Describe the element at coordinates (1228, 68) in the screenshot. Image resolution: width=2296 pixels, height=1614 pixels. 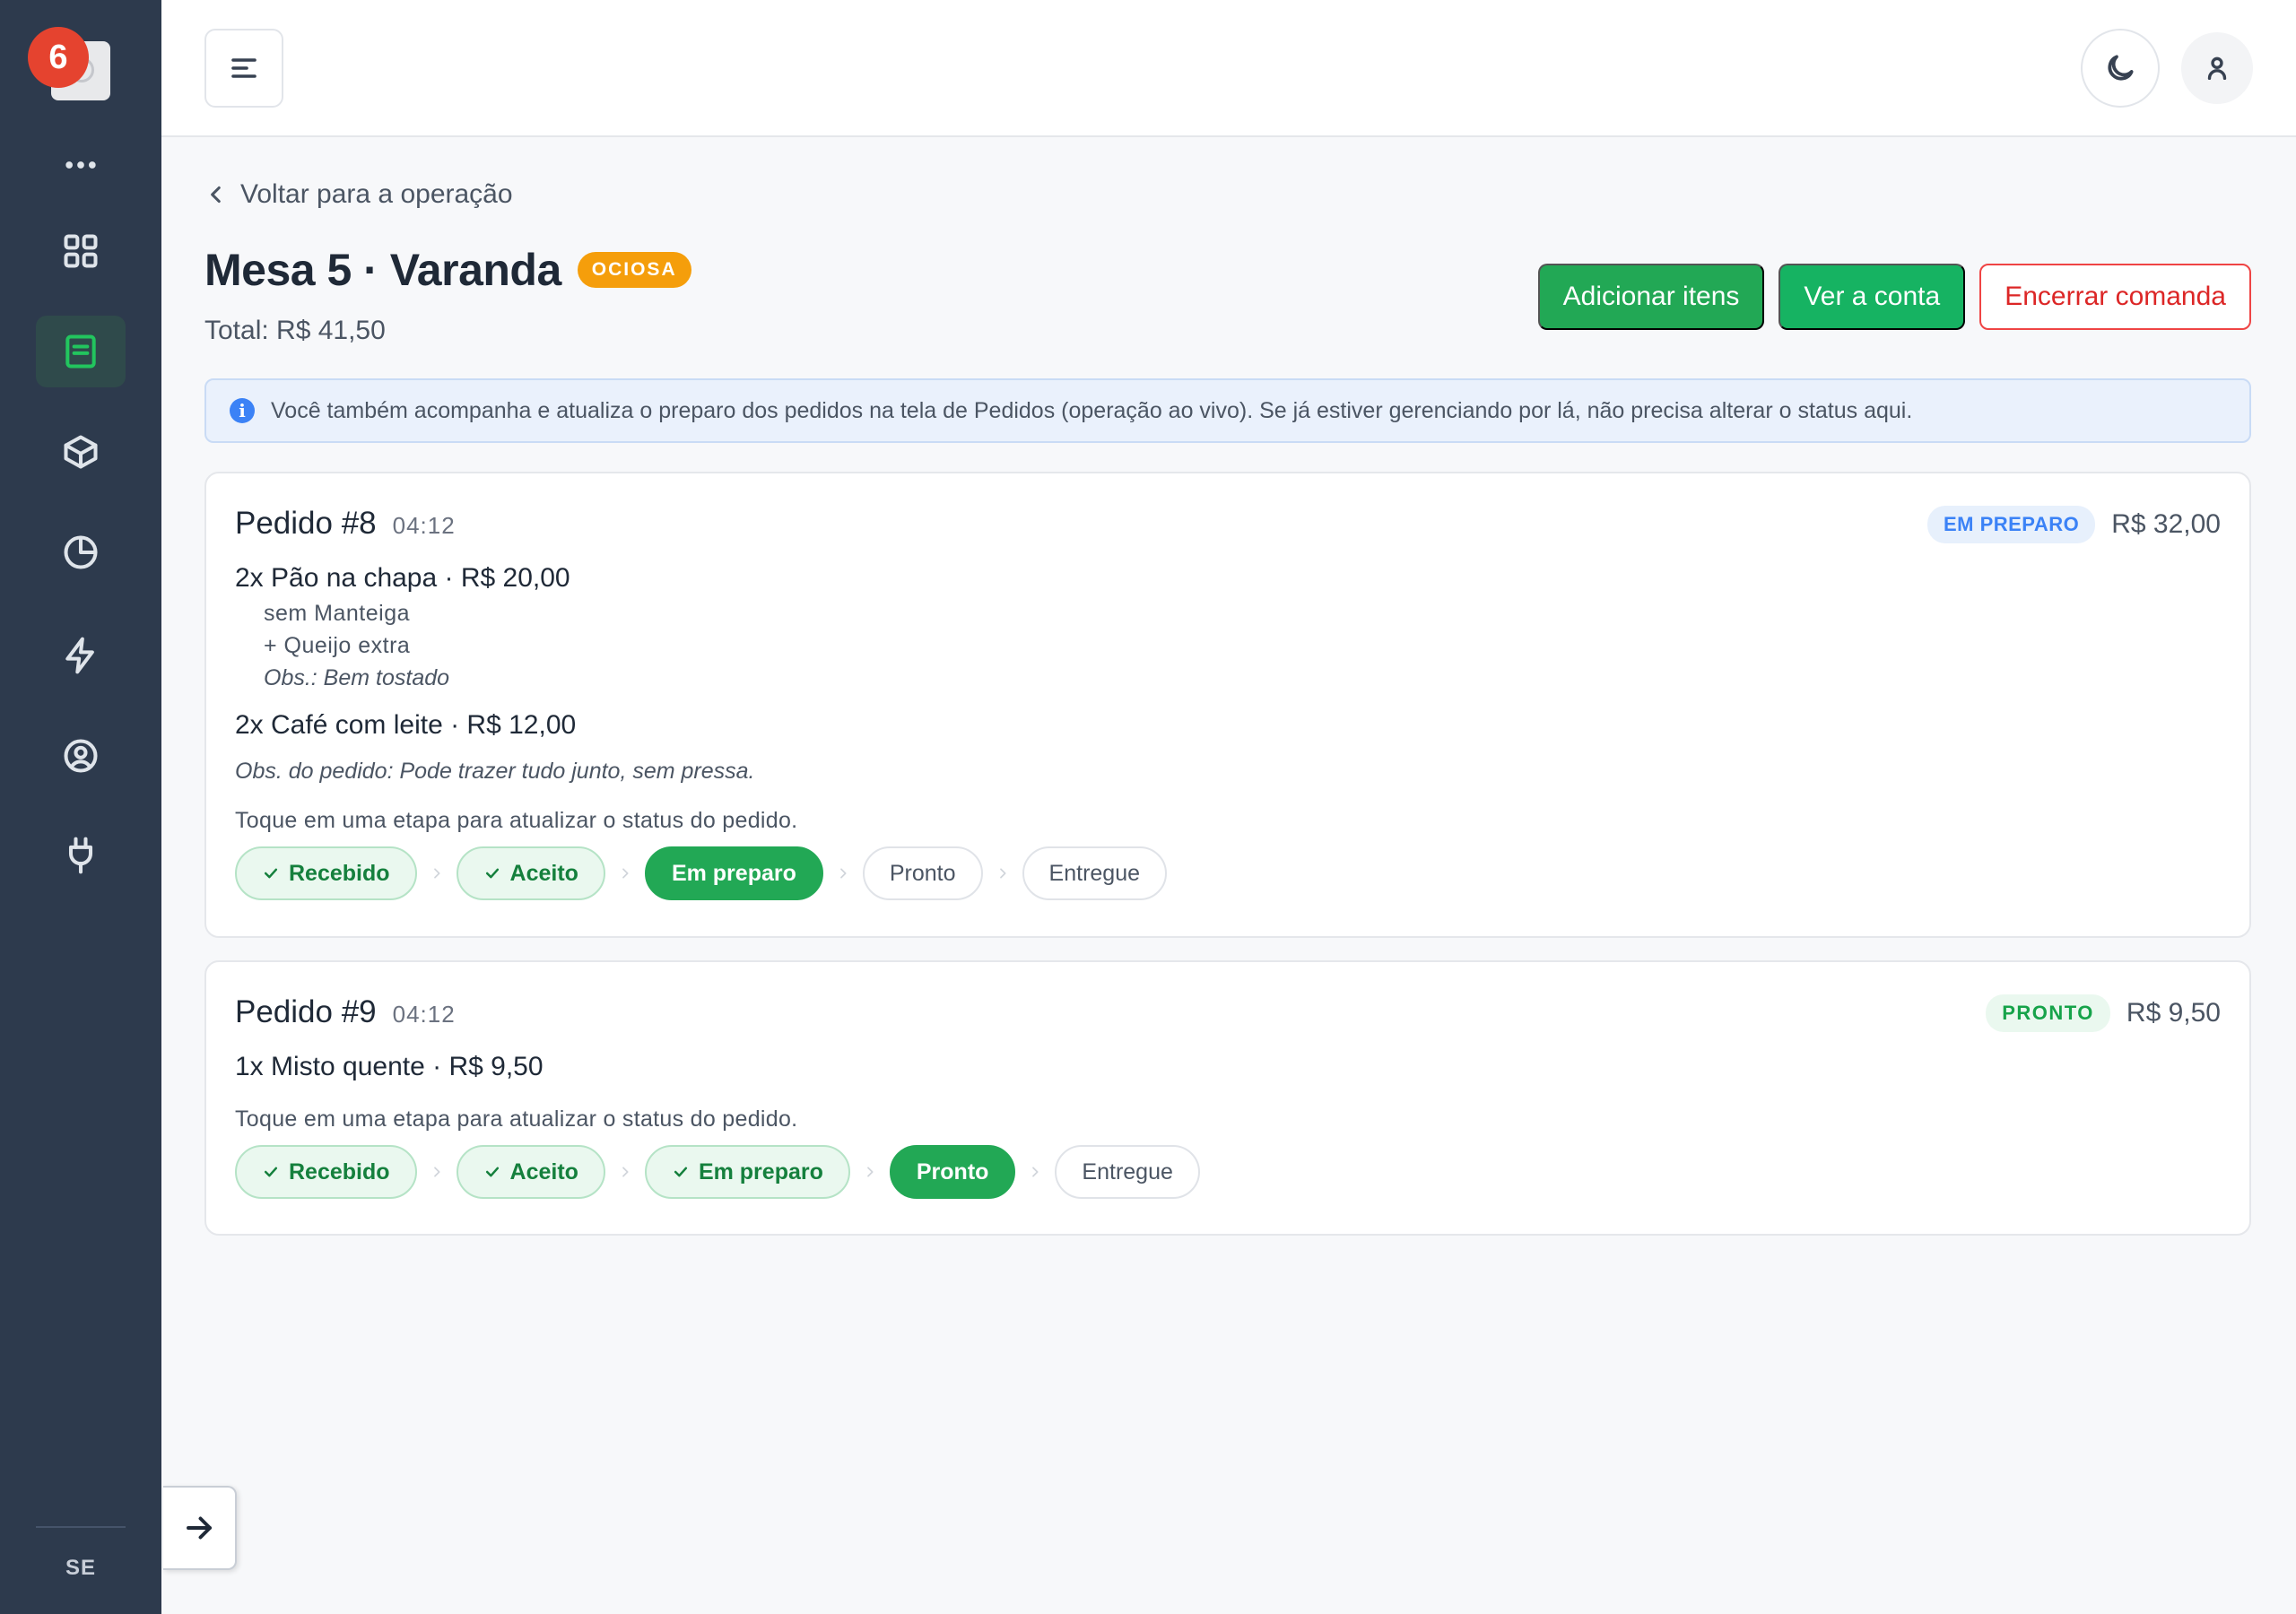
I see `topbar` at that location.